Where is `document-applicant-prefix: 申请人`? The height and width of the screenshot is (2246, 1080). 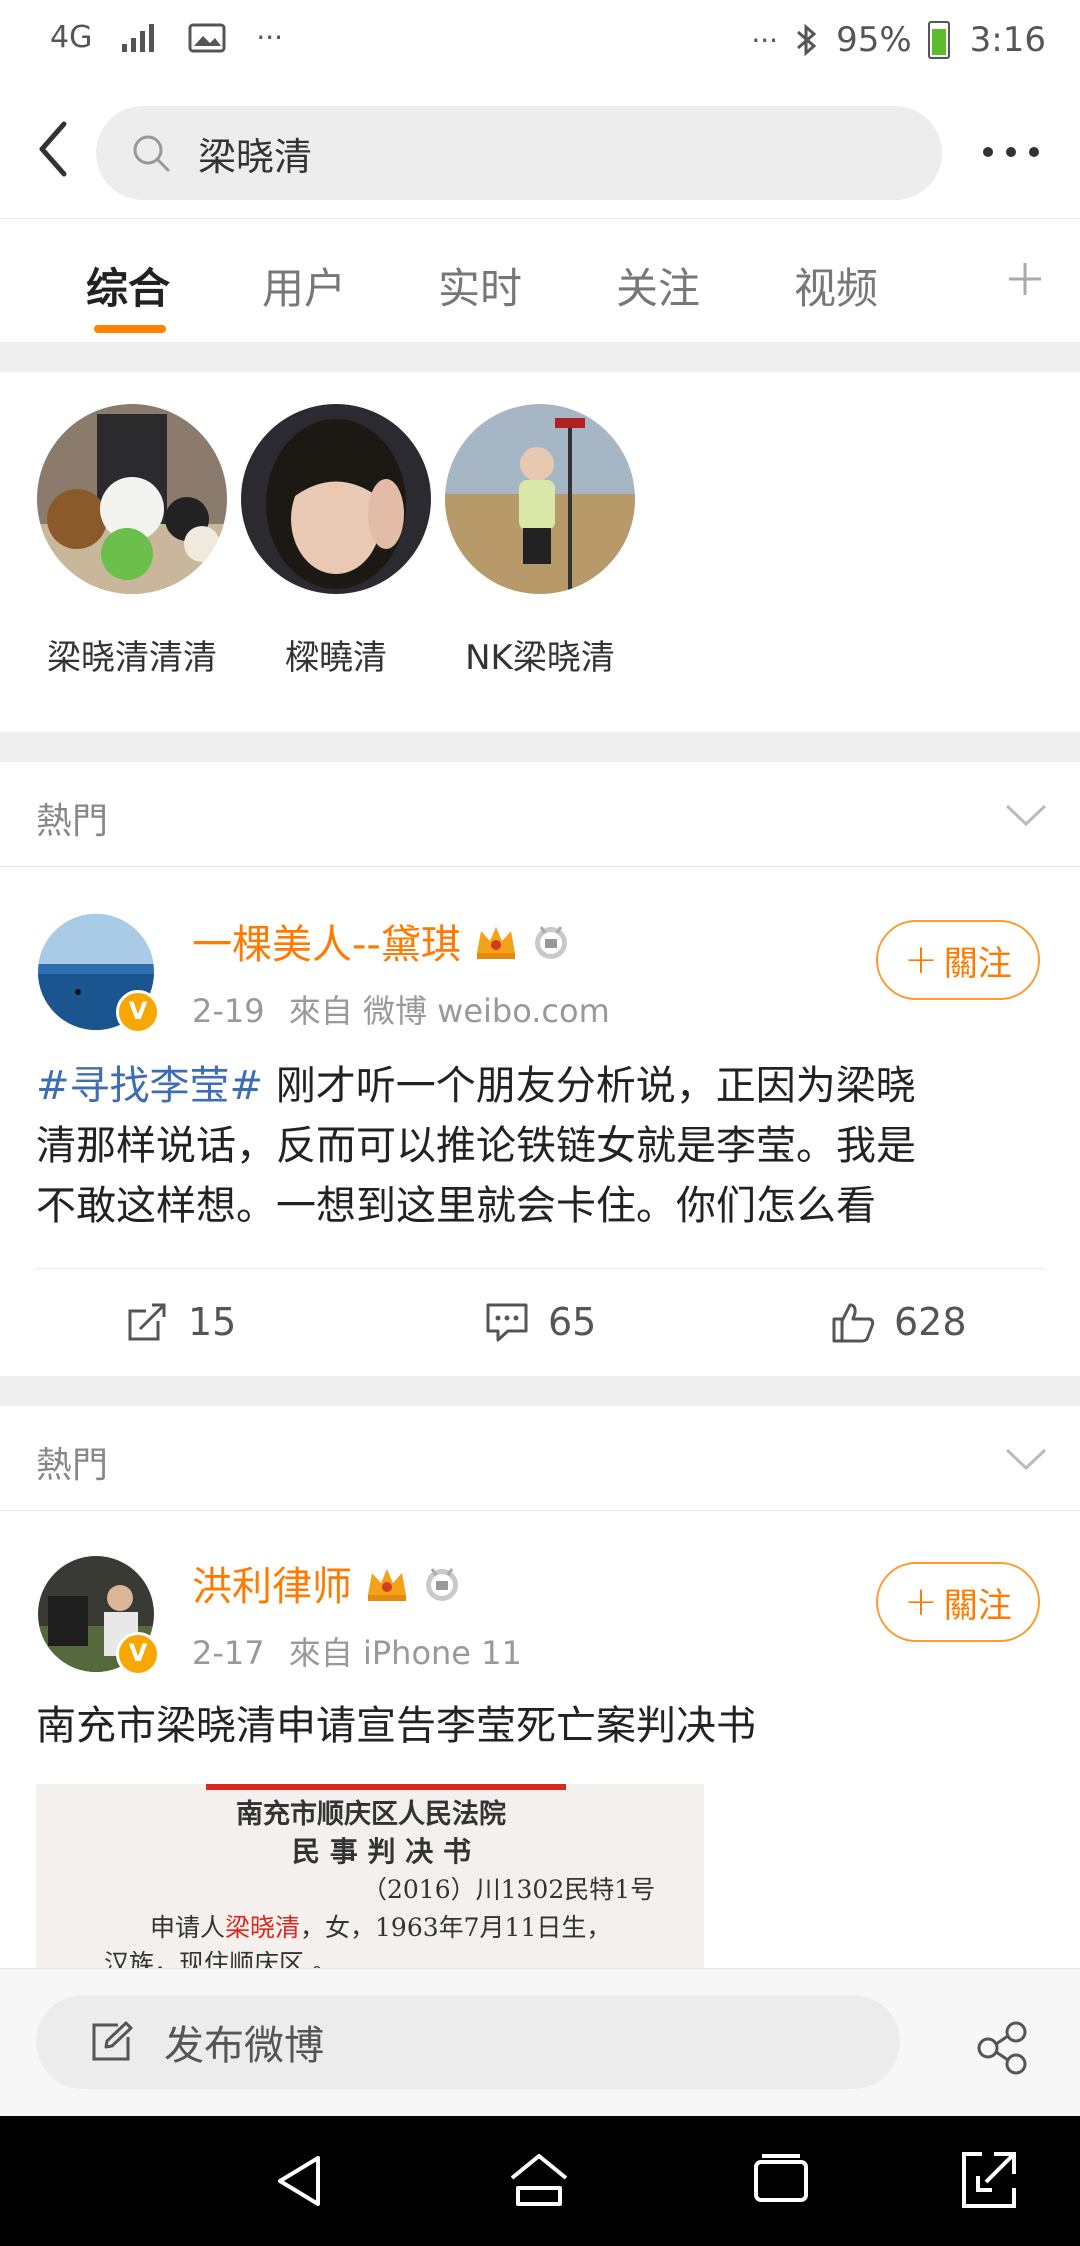
document-applicant-prefix: 申请人 is located at coordinates (188, 1927).